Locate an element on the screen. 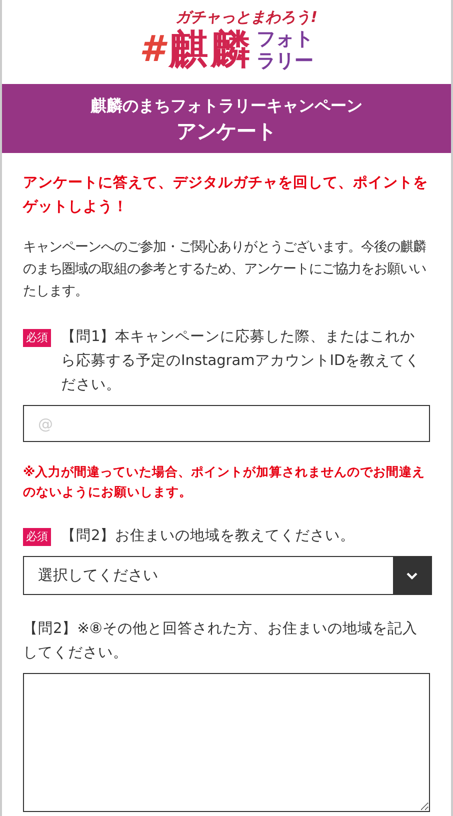  question-label: 【問1】本キャンペーンに応募した際、またはこれから応募する予定のInstagramアカウントIDを教えてください。 is located at coordinates (241, 361).